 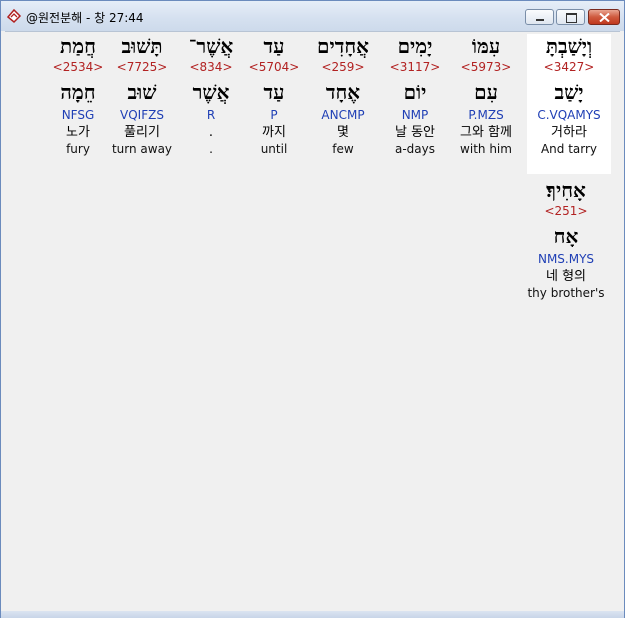 I want to click on hebrew-word: חֲמַת, so click(x=78, y=46).